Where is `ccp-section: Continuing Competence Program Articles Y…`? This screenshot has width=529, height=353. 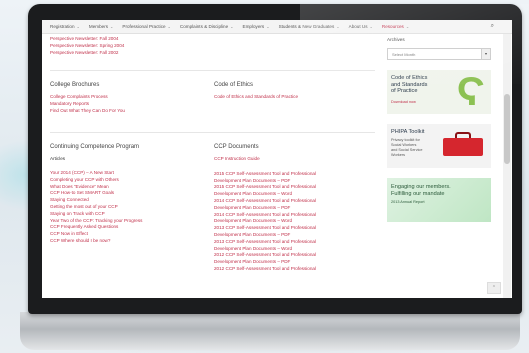 ccp-section: Continuing Competence Program Articles Y… is located at coordinates (96, 194).